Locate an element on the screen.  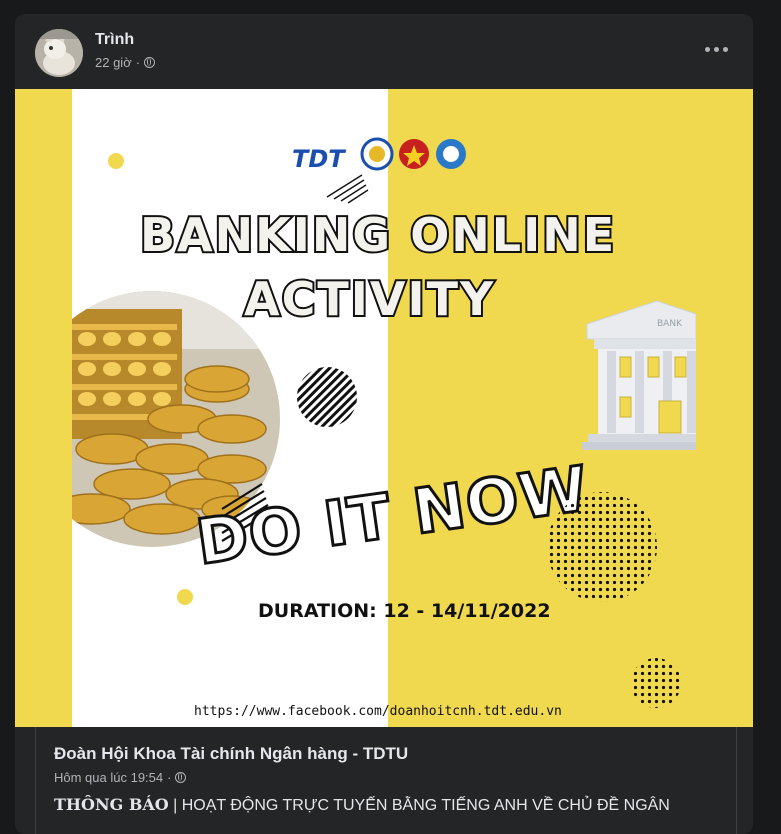
post-header: Trình 22 giờ · is located at coordinates (384, 51).